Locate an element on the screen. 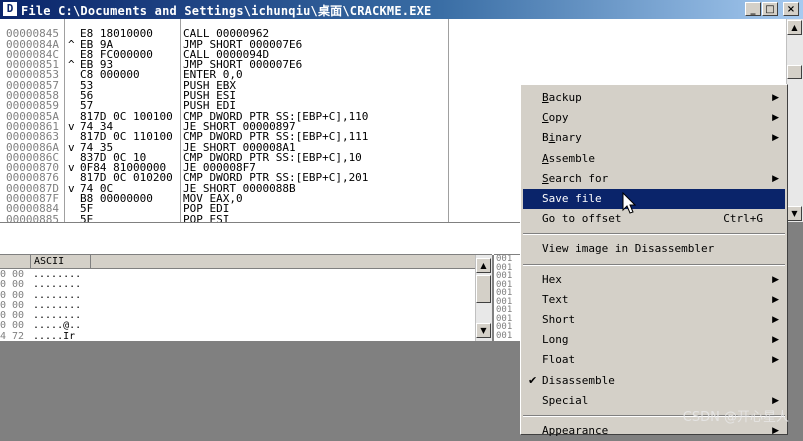 The width and height of the screenshot is (803, 441). menu-item-view-image-in-disassembler: View image in Disassembler is located at coordinates (654, 249).